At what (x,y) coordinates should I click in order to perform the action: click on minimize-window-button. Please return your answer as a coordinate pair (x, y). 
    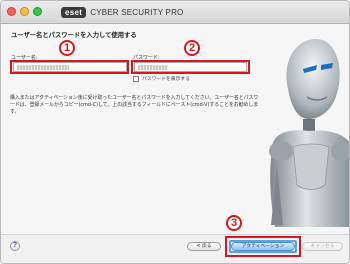
    Looking at the image, I should click on (24, 11).